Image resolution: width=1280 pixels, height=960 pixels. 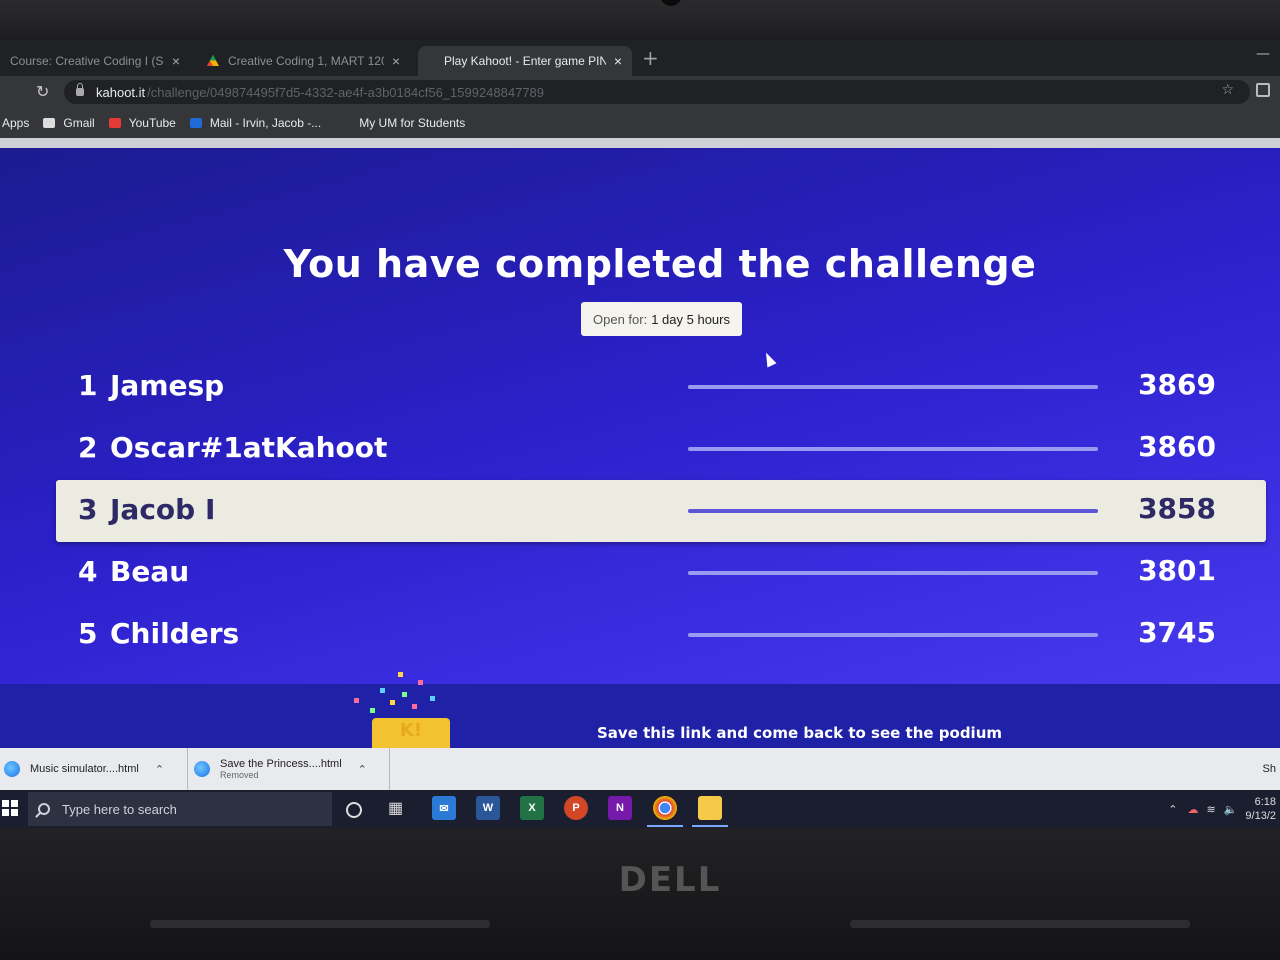 What do you see at coordinates (1210, 809) in the screenshot?
I see `wifi-icon: ≋` at bounding box center [1210, 809].